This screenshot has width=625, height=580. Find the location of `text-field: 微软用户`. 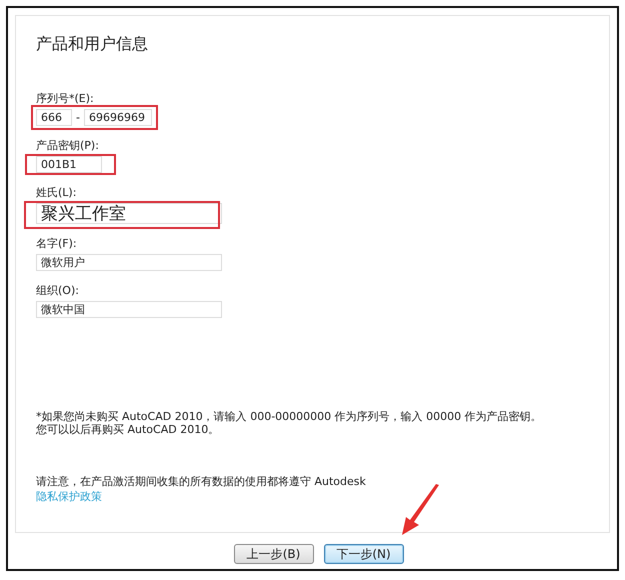

text-field: 微软用户 is located at coordinates (129, 262).